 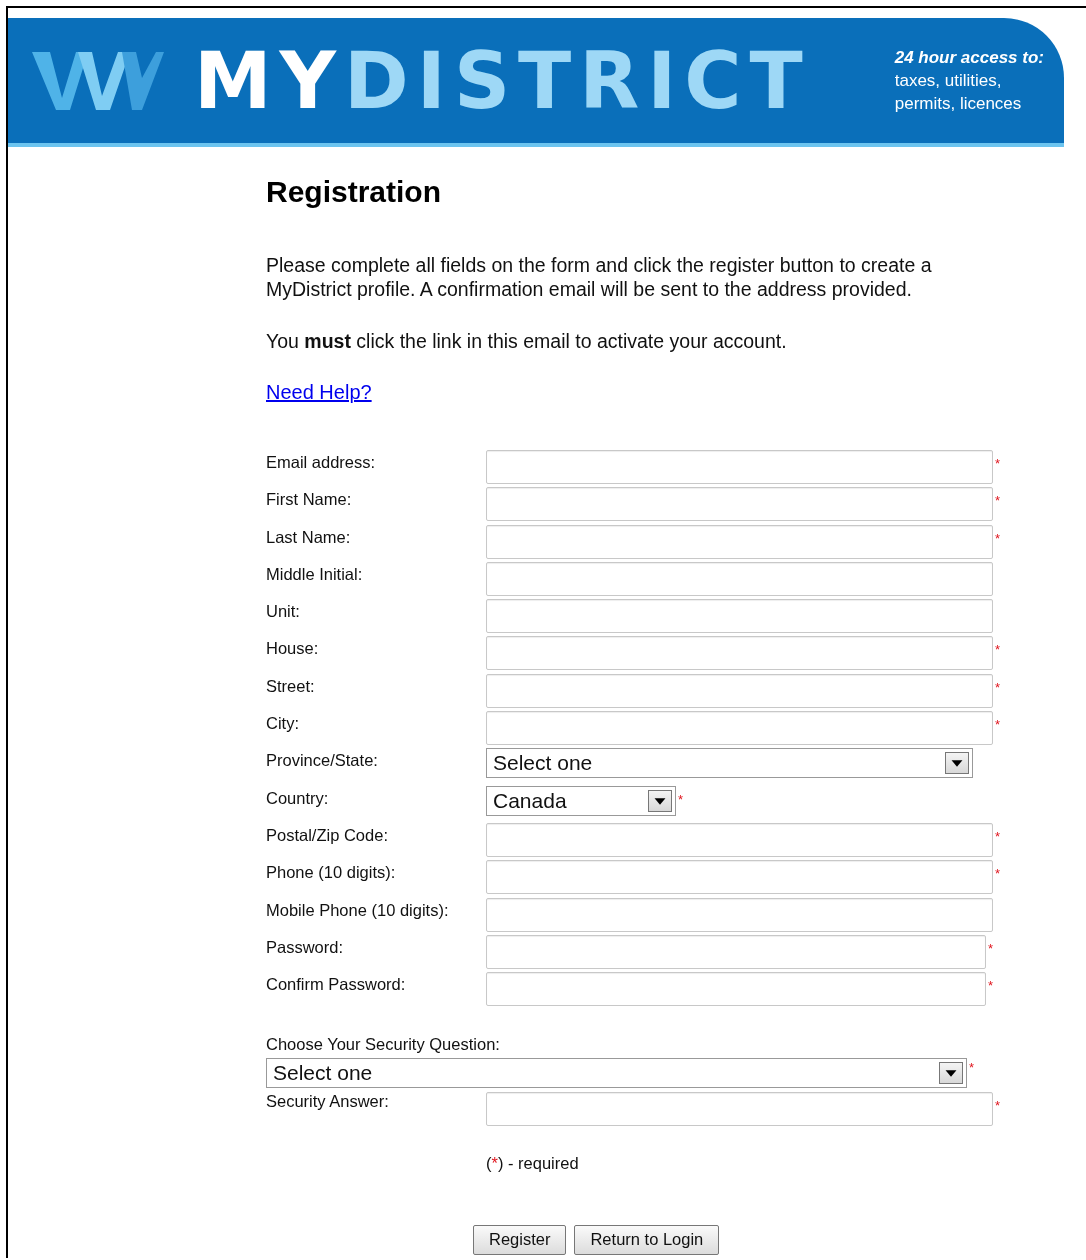 What do you see at coordinates (322, 760) in the screenshot?
I see `field-label: Province/State:` at bounding box center [322, 760].